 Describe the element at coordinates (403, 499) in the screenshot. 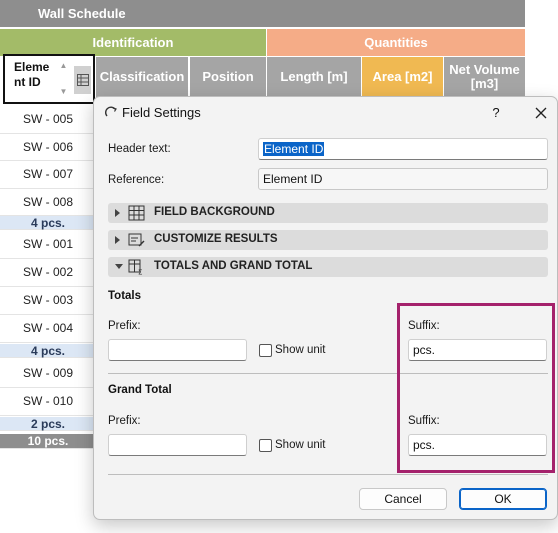

I see `cancel-button: Cancel` at that location.